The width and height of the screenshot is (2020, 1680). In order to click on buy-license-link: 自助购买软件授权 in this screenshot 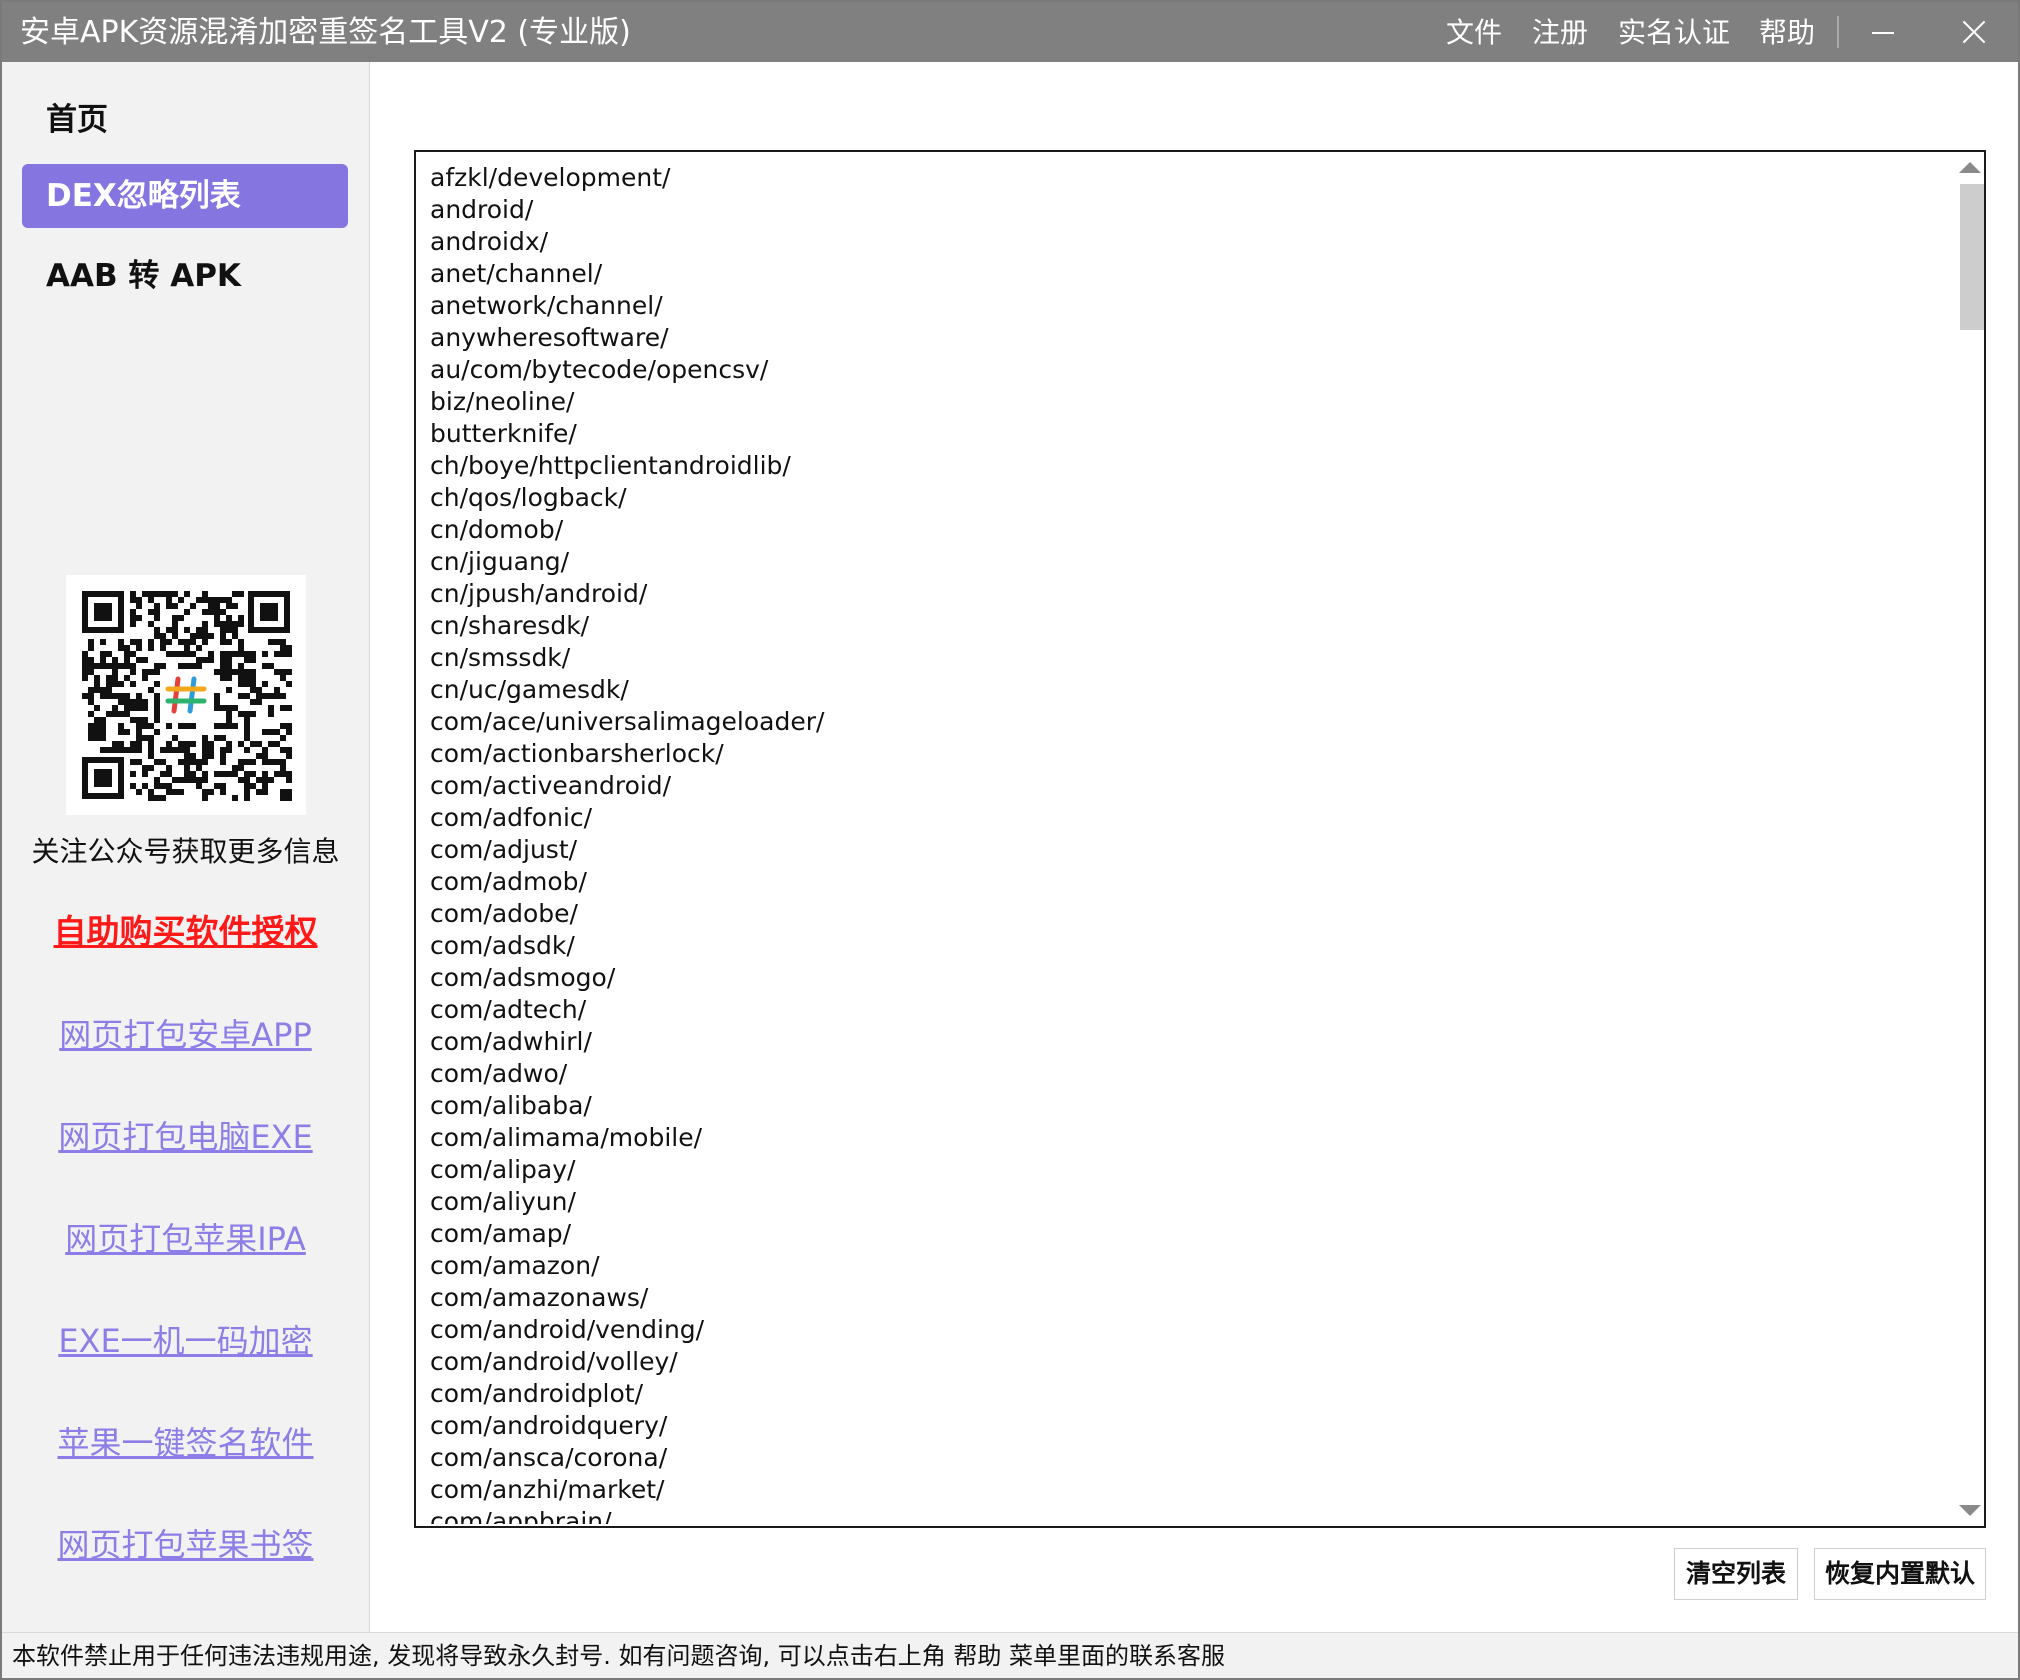, I will do `click(185, 932)`.